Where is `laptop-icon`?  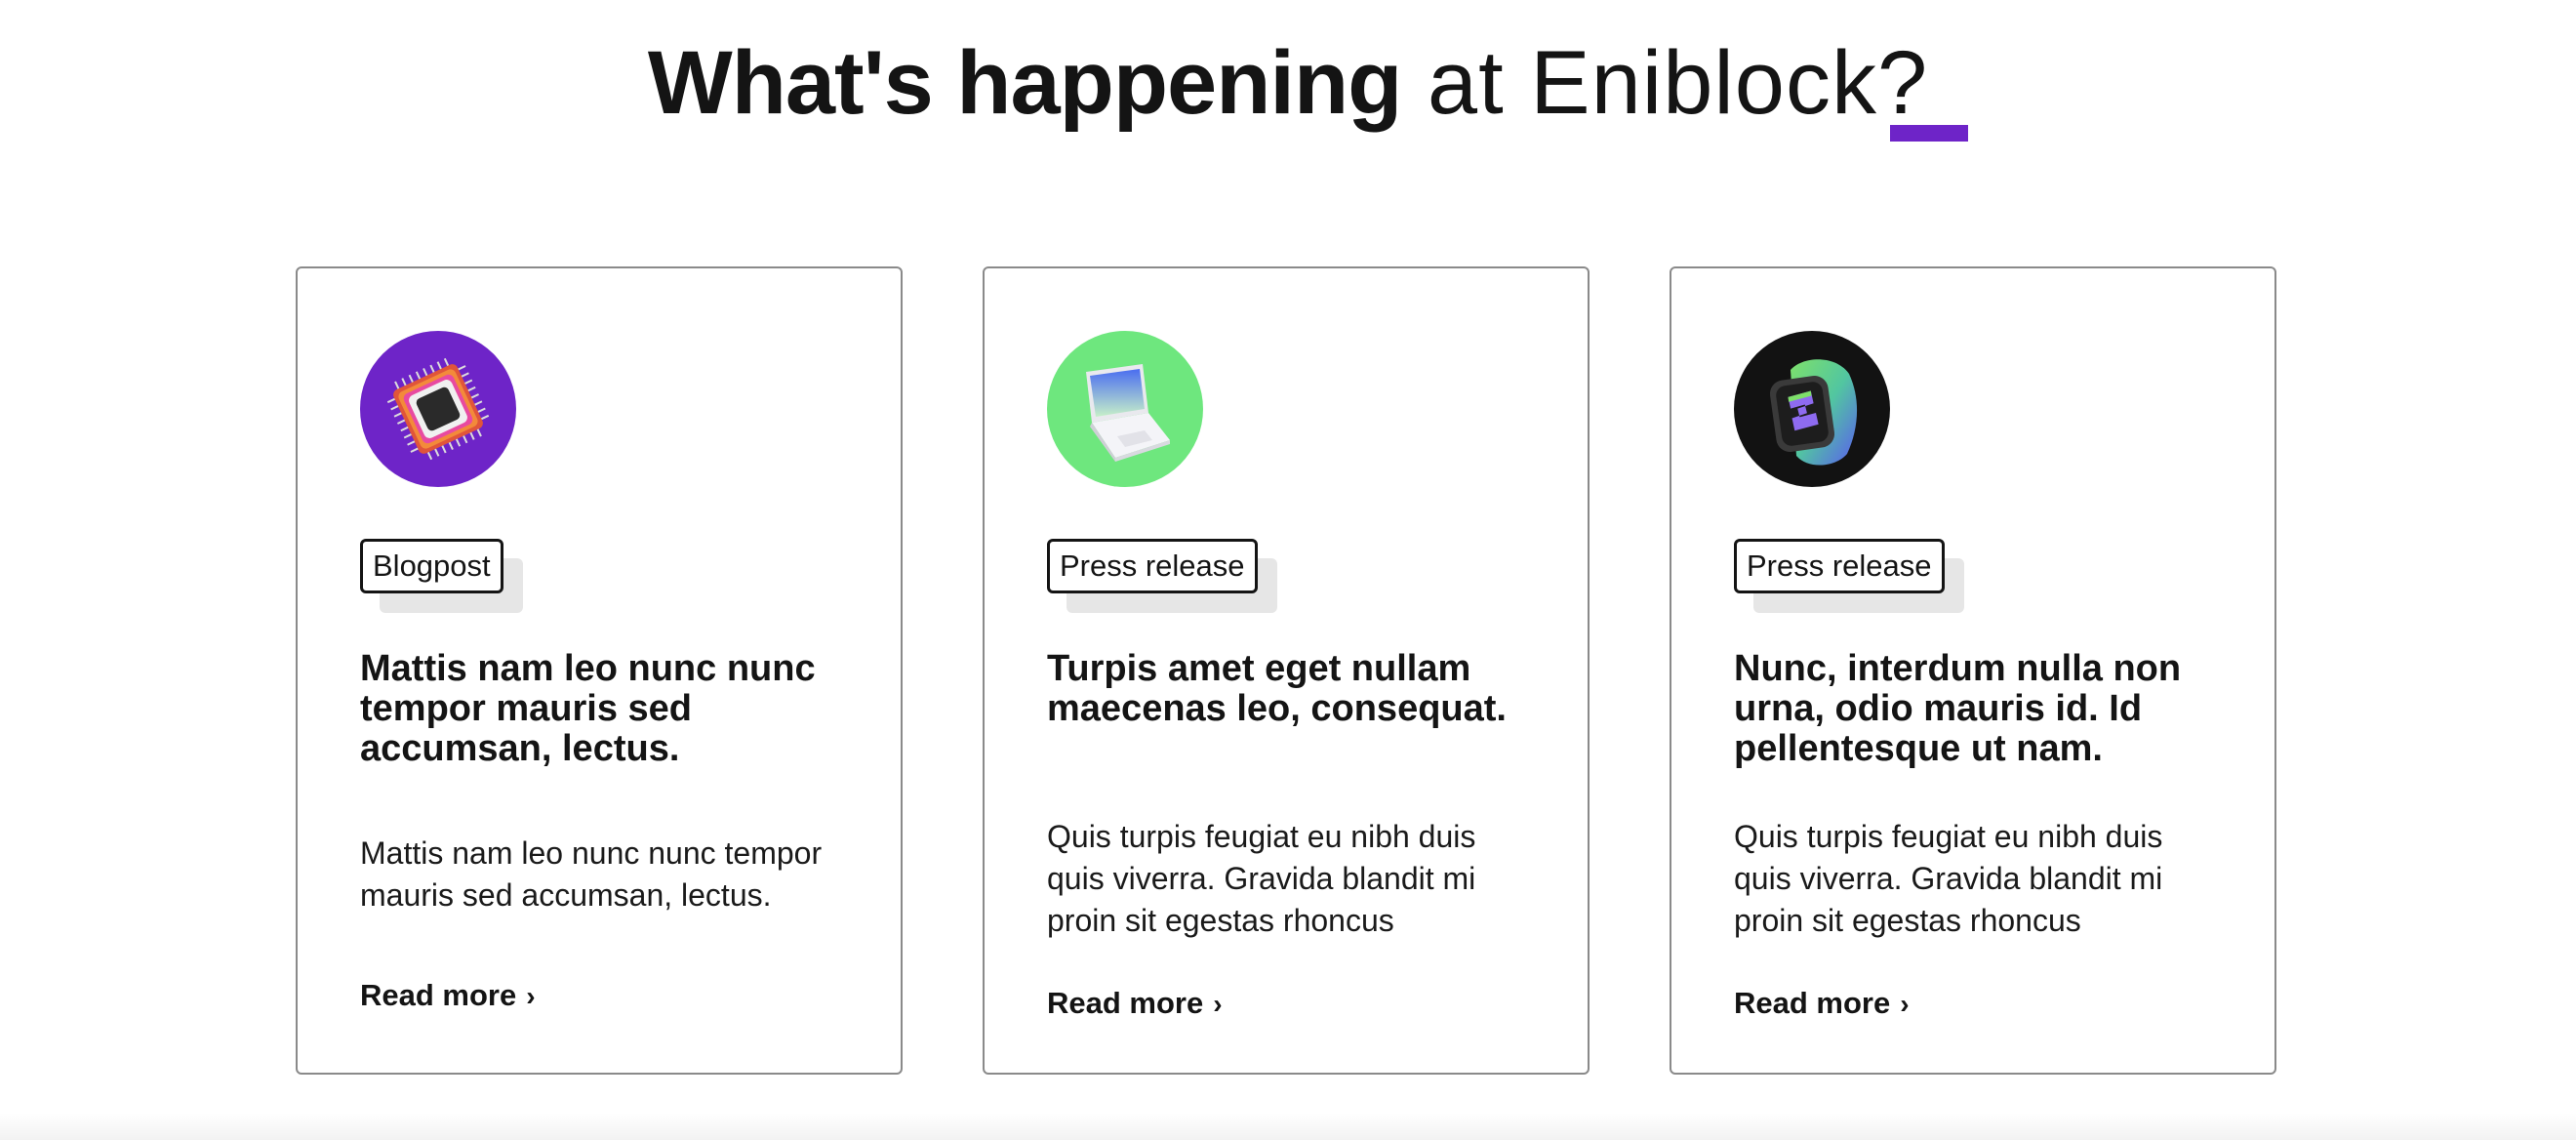
laptop-icon is located at coordinates (1125, 409).